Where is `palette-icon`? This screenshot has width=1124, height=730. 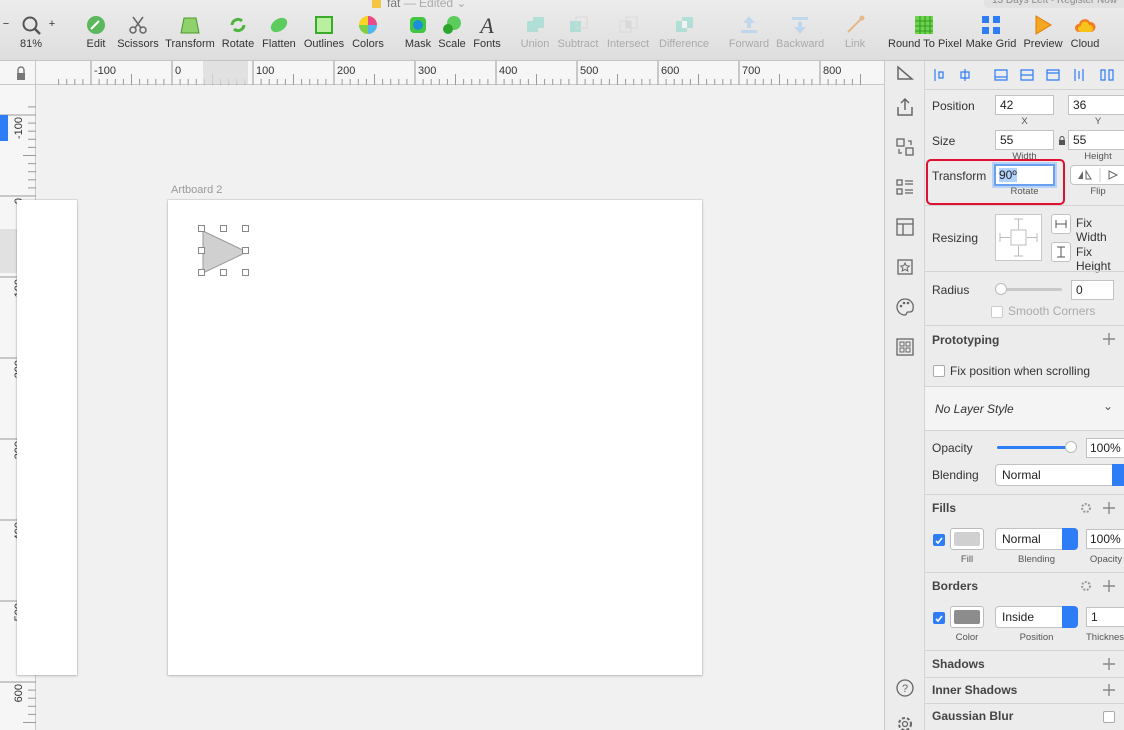 palette-icon is located at coordinates (905, 307).